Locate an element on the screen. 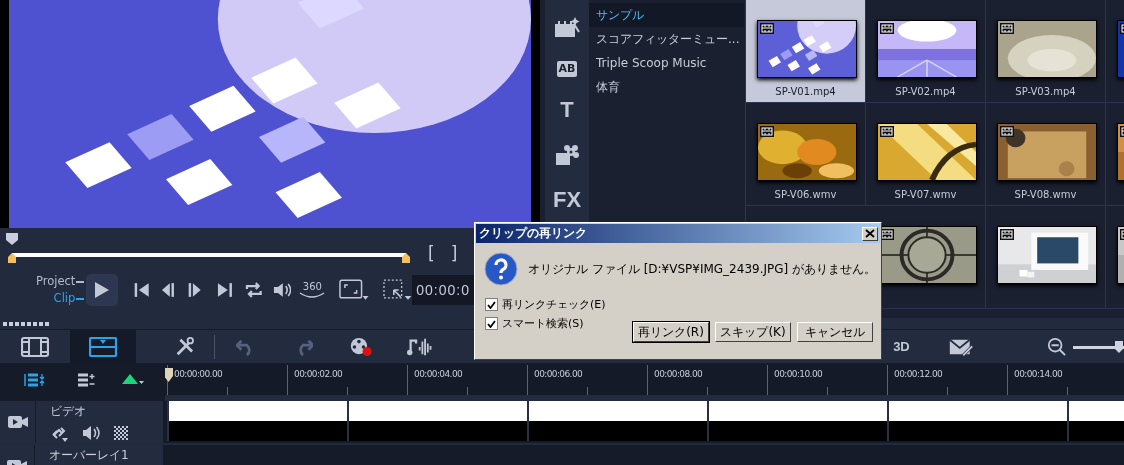 The image size is (1124, 465). ruler-time-label: 00:00:08.00 is located at coordinates (678, 374).